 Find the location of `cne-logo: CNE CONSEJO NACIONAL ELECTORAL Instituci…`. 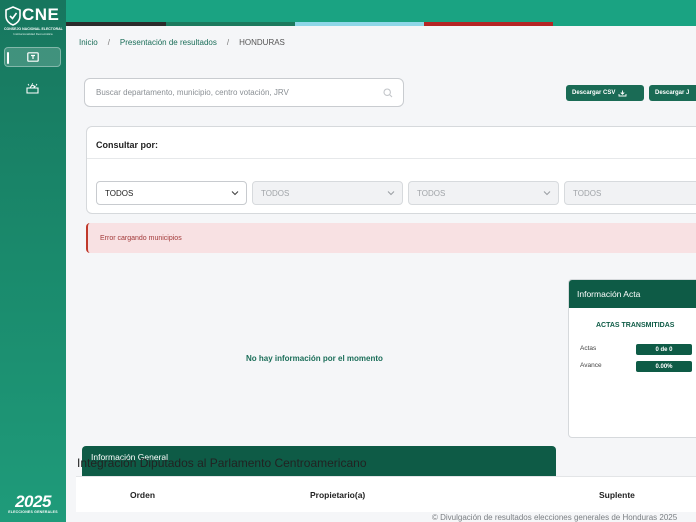

cne-logo: CNE CONSEJO NACIONAL ELECTORAL Instituci… is located at coordinates (33, 20).